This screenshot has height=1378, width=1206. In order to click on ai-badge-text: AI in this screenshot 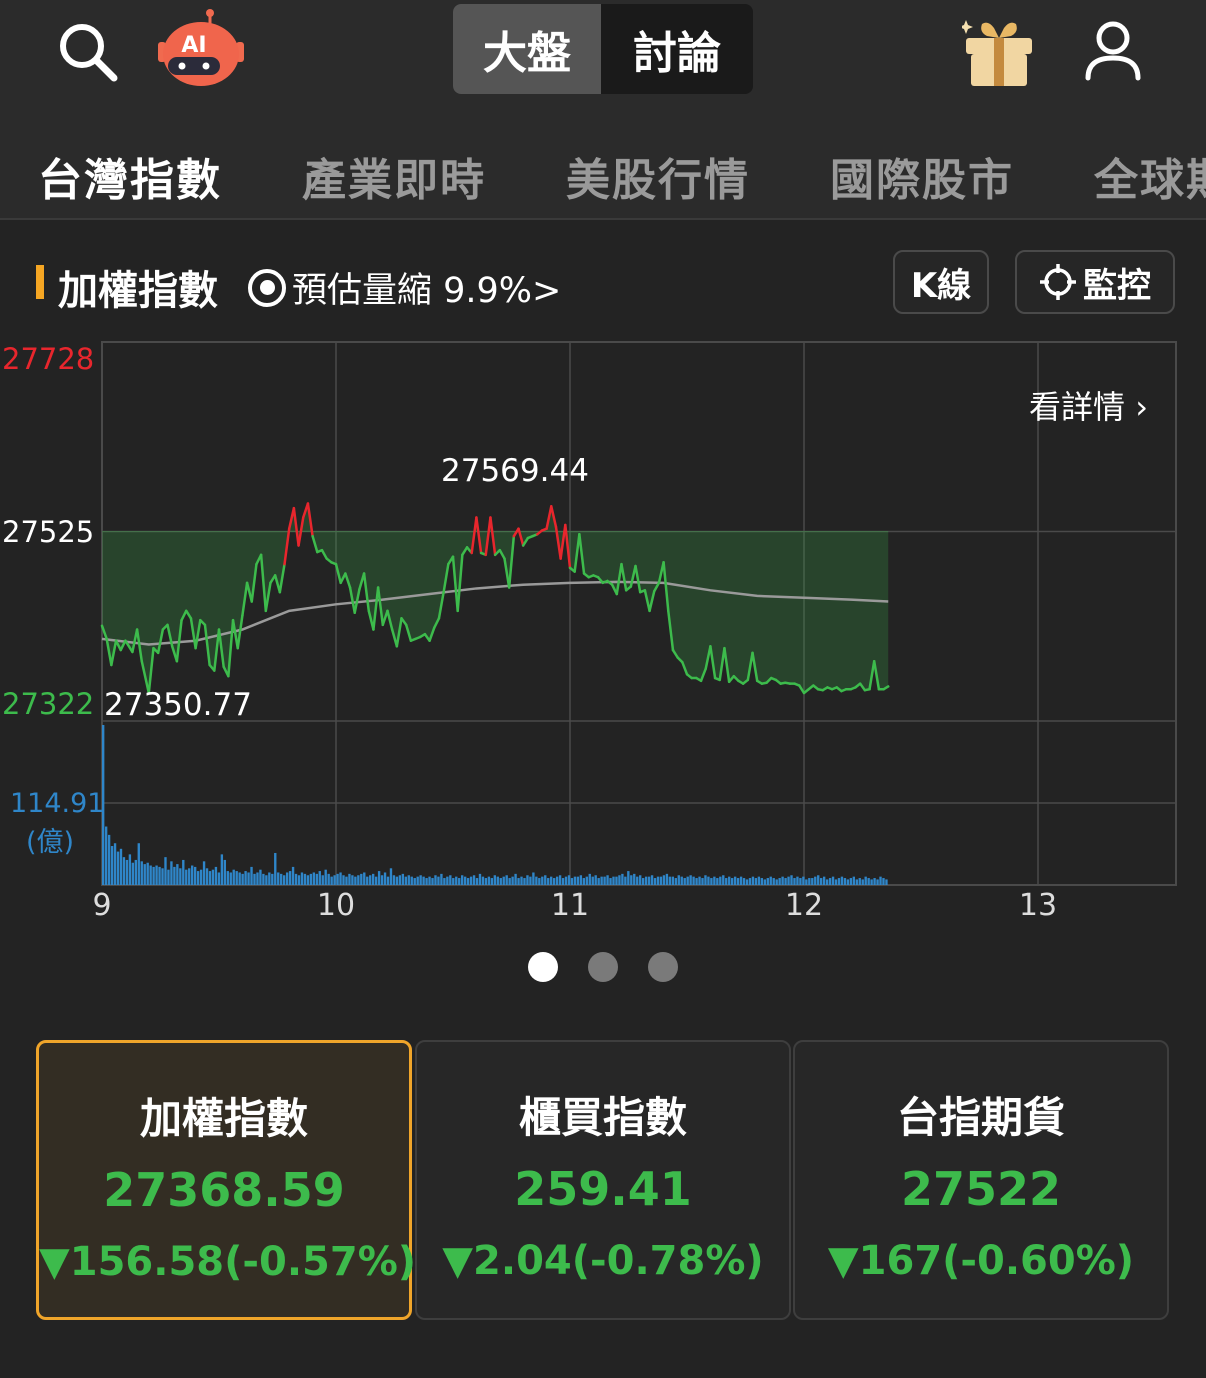, I will do `click(193, 45)`.